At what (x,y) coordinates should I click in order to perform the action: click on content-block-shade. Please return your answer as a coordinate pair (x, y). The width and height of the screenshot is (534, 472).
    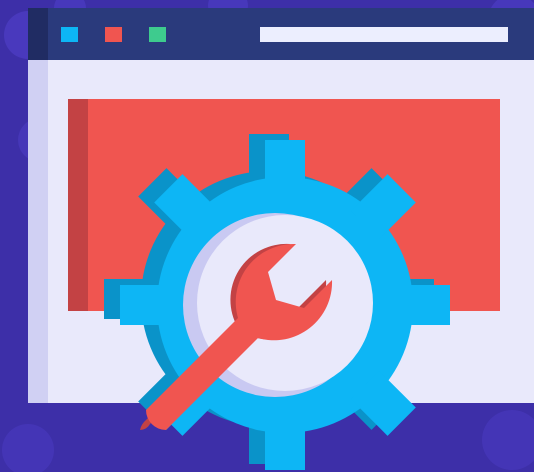
    Looking at the image, I should click on (78, 205).